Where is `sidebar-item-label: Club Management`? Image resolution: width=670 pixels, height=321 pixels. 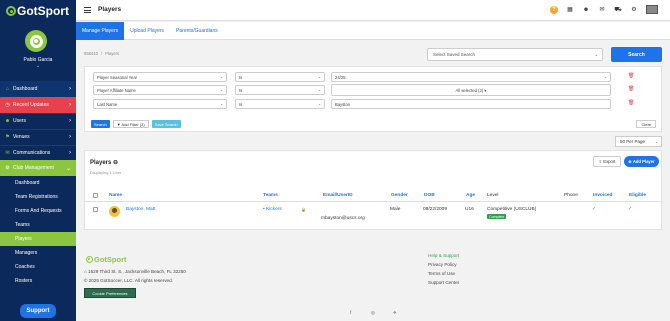 sidebar-item-label: Club Management is located at coordinates (33, 168).